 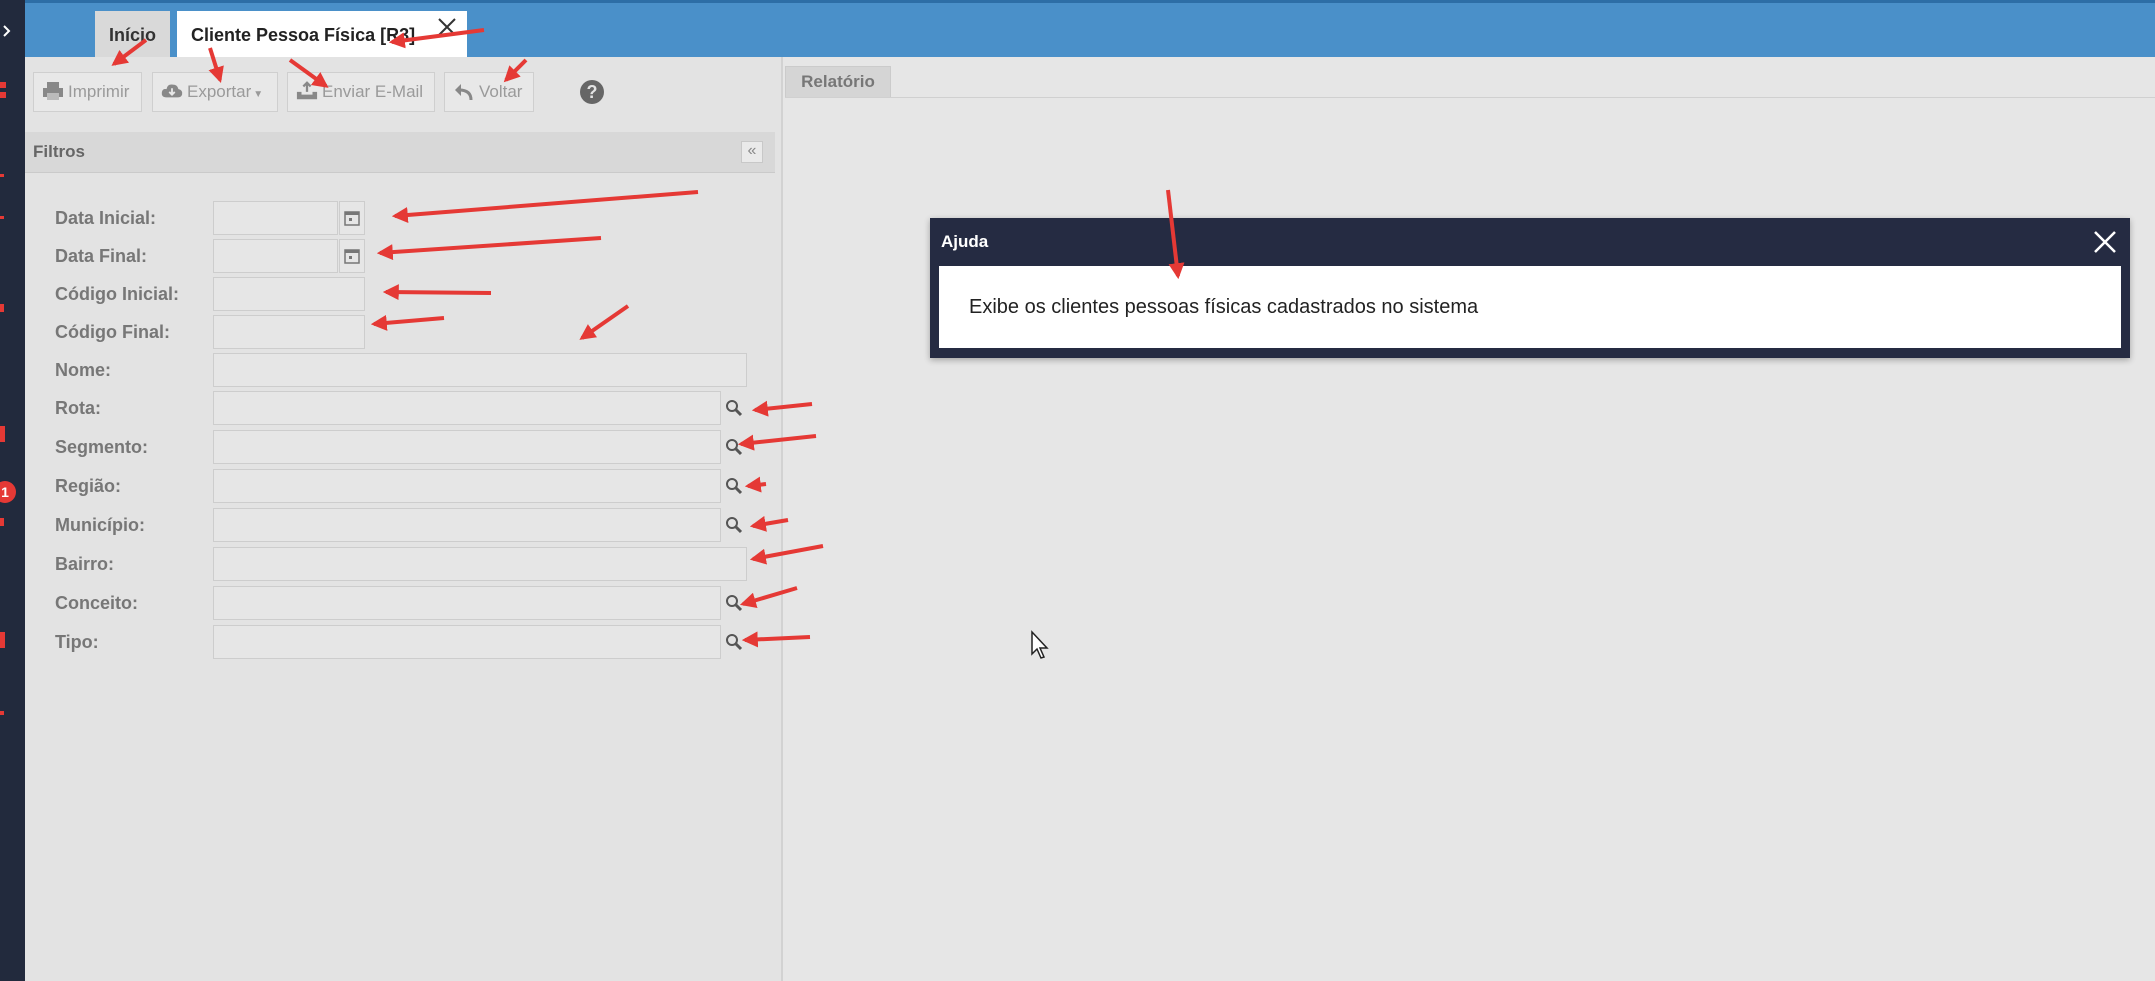 What do you see at coordinates (464, 91) in the screenshot?
I see `undo-arrow-icon` at bounding box center [464, 91].